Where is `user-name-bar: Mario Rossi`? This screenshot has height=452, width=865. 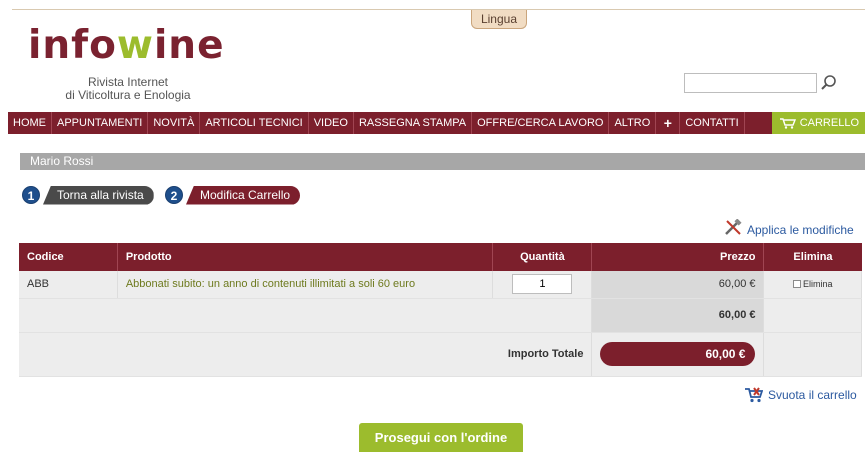 user-name-bar: Mario Rossi is located at coordinates (442, 161).